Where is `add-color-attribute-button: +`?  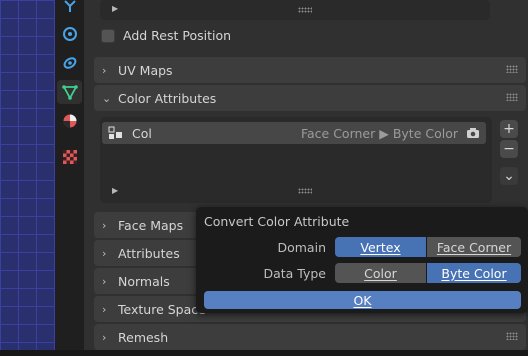
add-color-attribute-button: + is located at coordinates (509, 129).